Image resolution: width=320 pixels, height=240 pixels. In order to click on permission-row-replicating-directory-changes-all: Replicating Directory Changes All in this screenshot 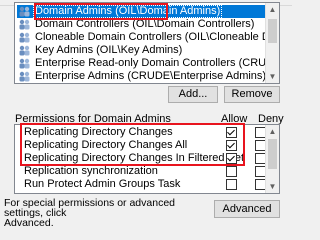, I will do `click(140, 145)`.